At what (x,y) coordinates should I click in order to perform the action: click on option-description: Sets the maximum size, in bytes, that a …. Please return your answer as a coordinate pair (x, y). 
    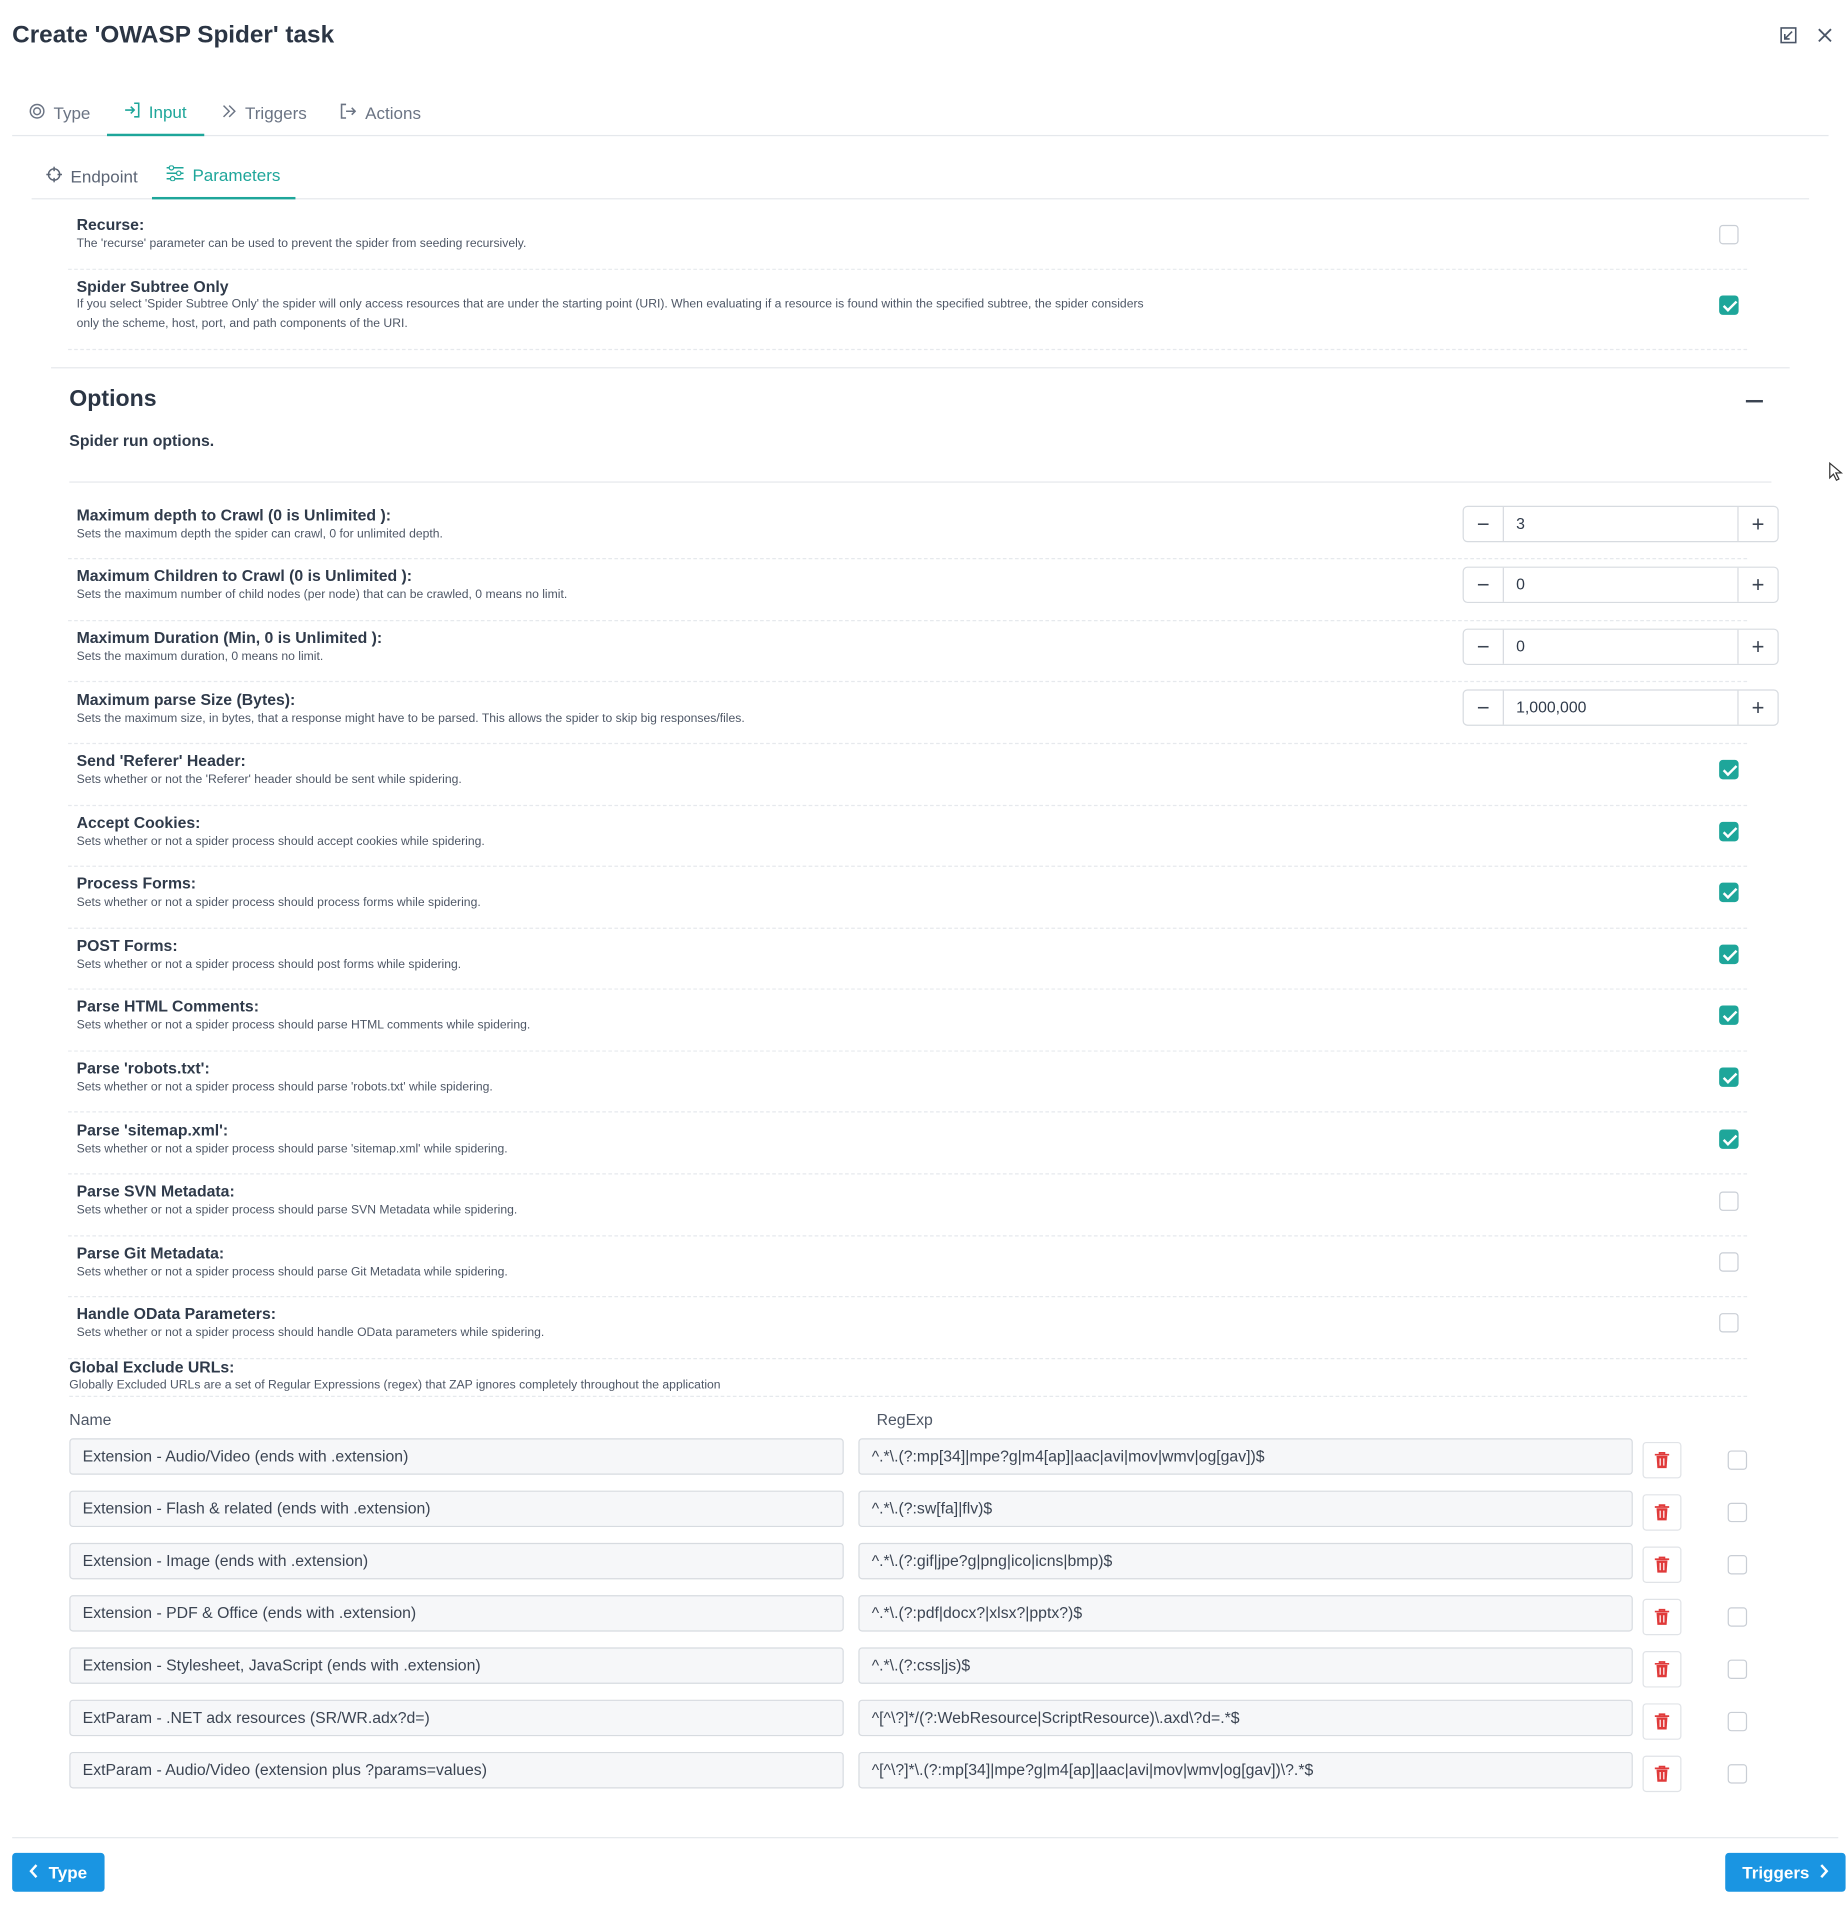
    Looking at the image, I should click on (410, 719).